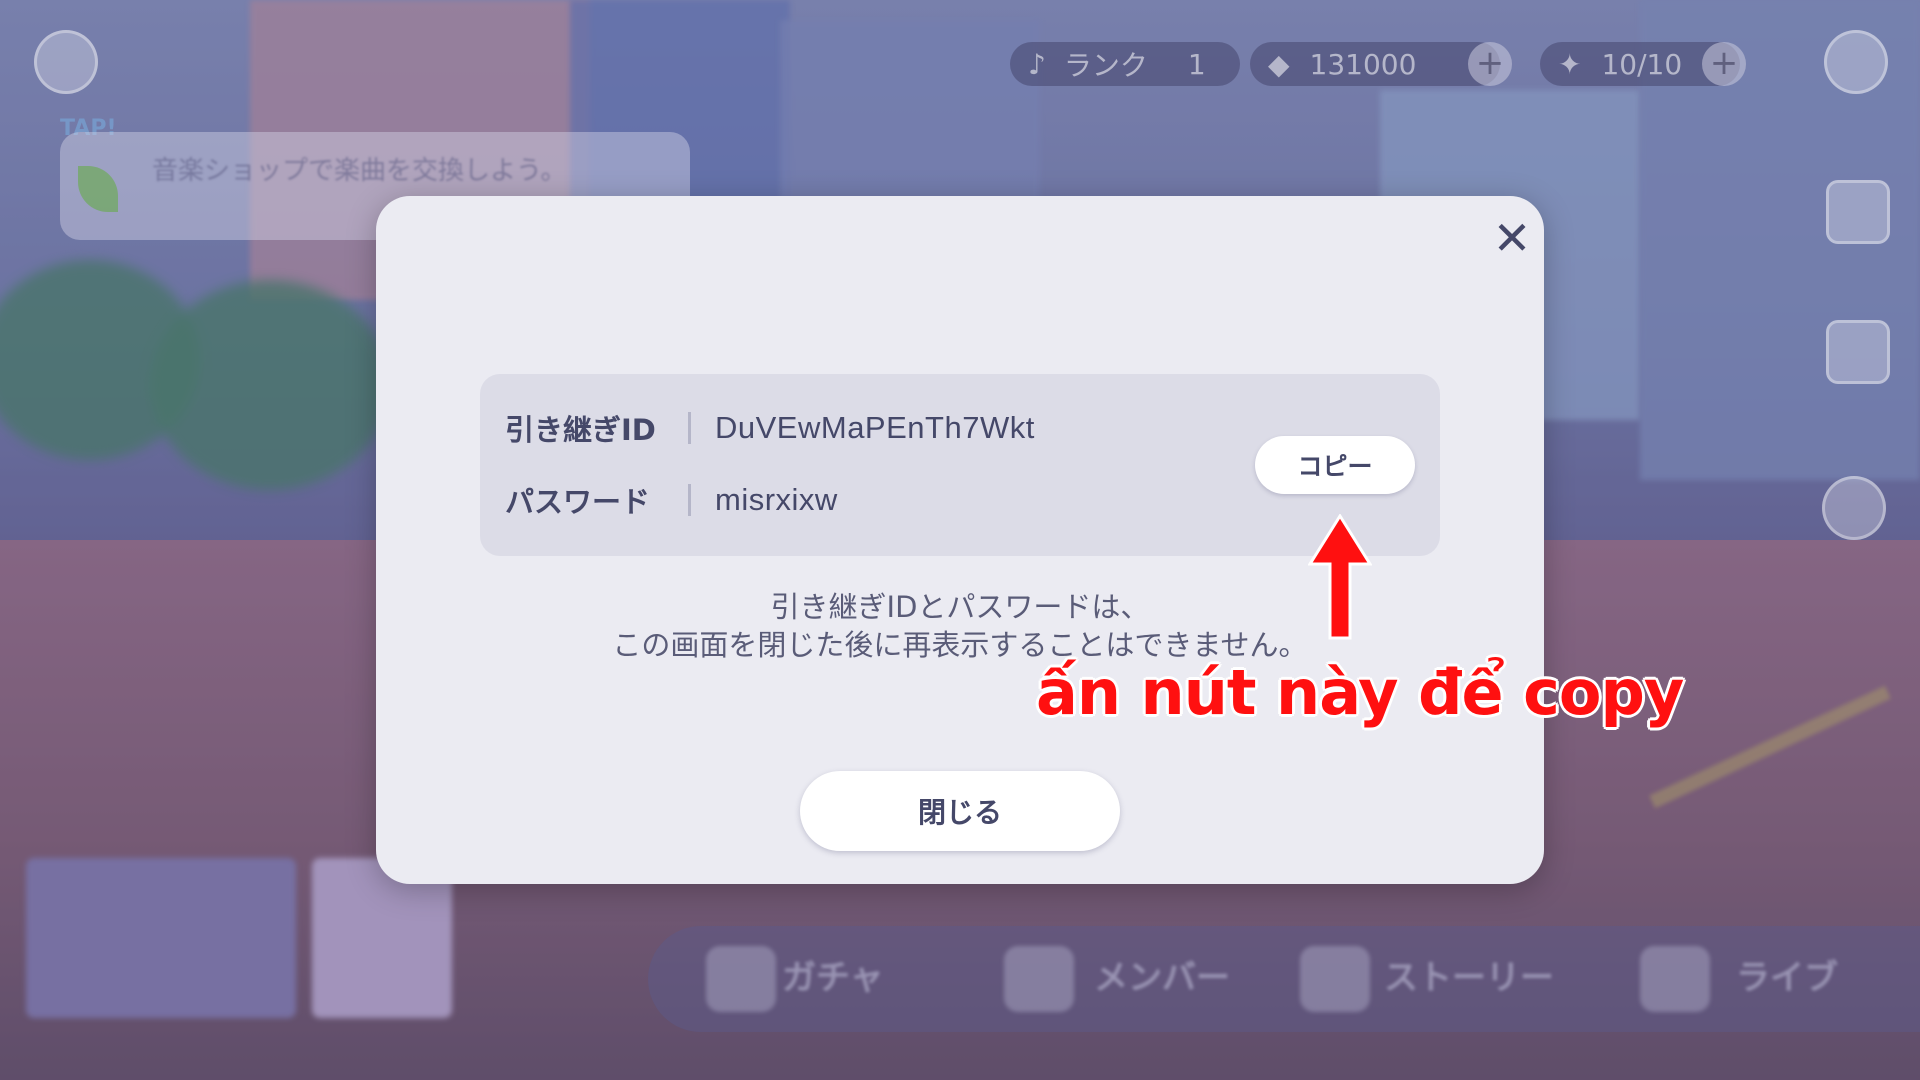 The height and width of the screenshot is (1080, 1920). Describe the element at coordinates (1675, 979) in the screenshot. I see `live-icon` at that location.